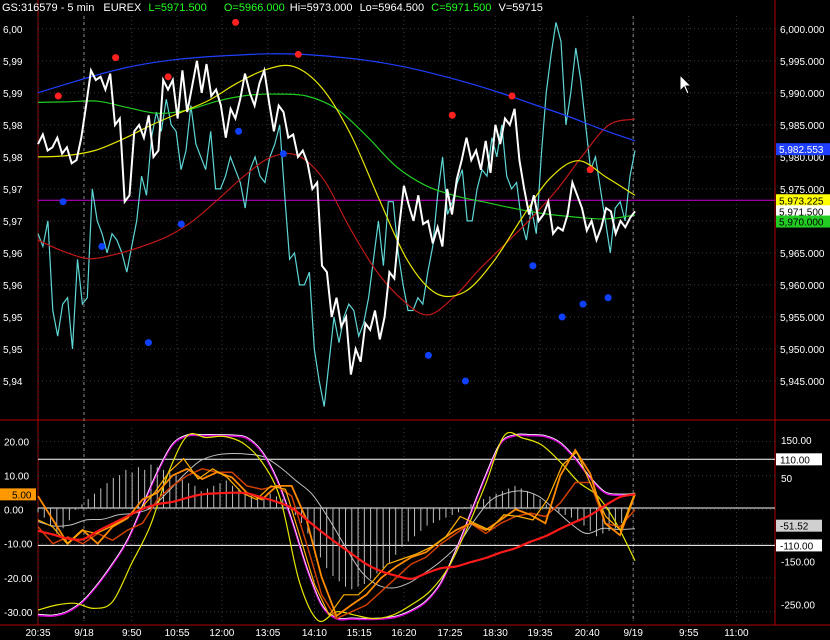  Describe the element at coordinates (802, 350) in the screenshot. I see `right-tick-label: 5,950.000` at that location.